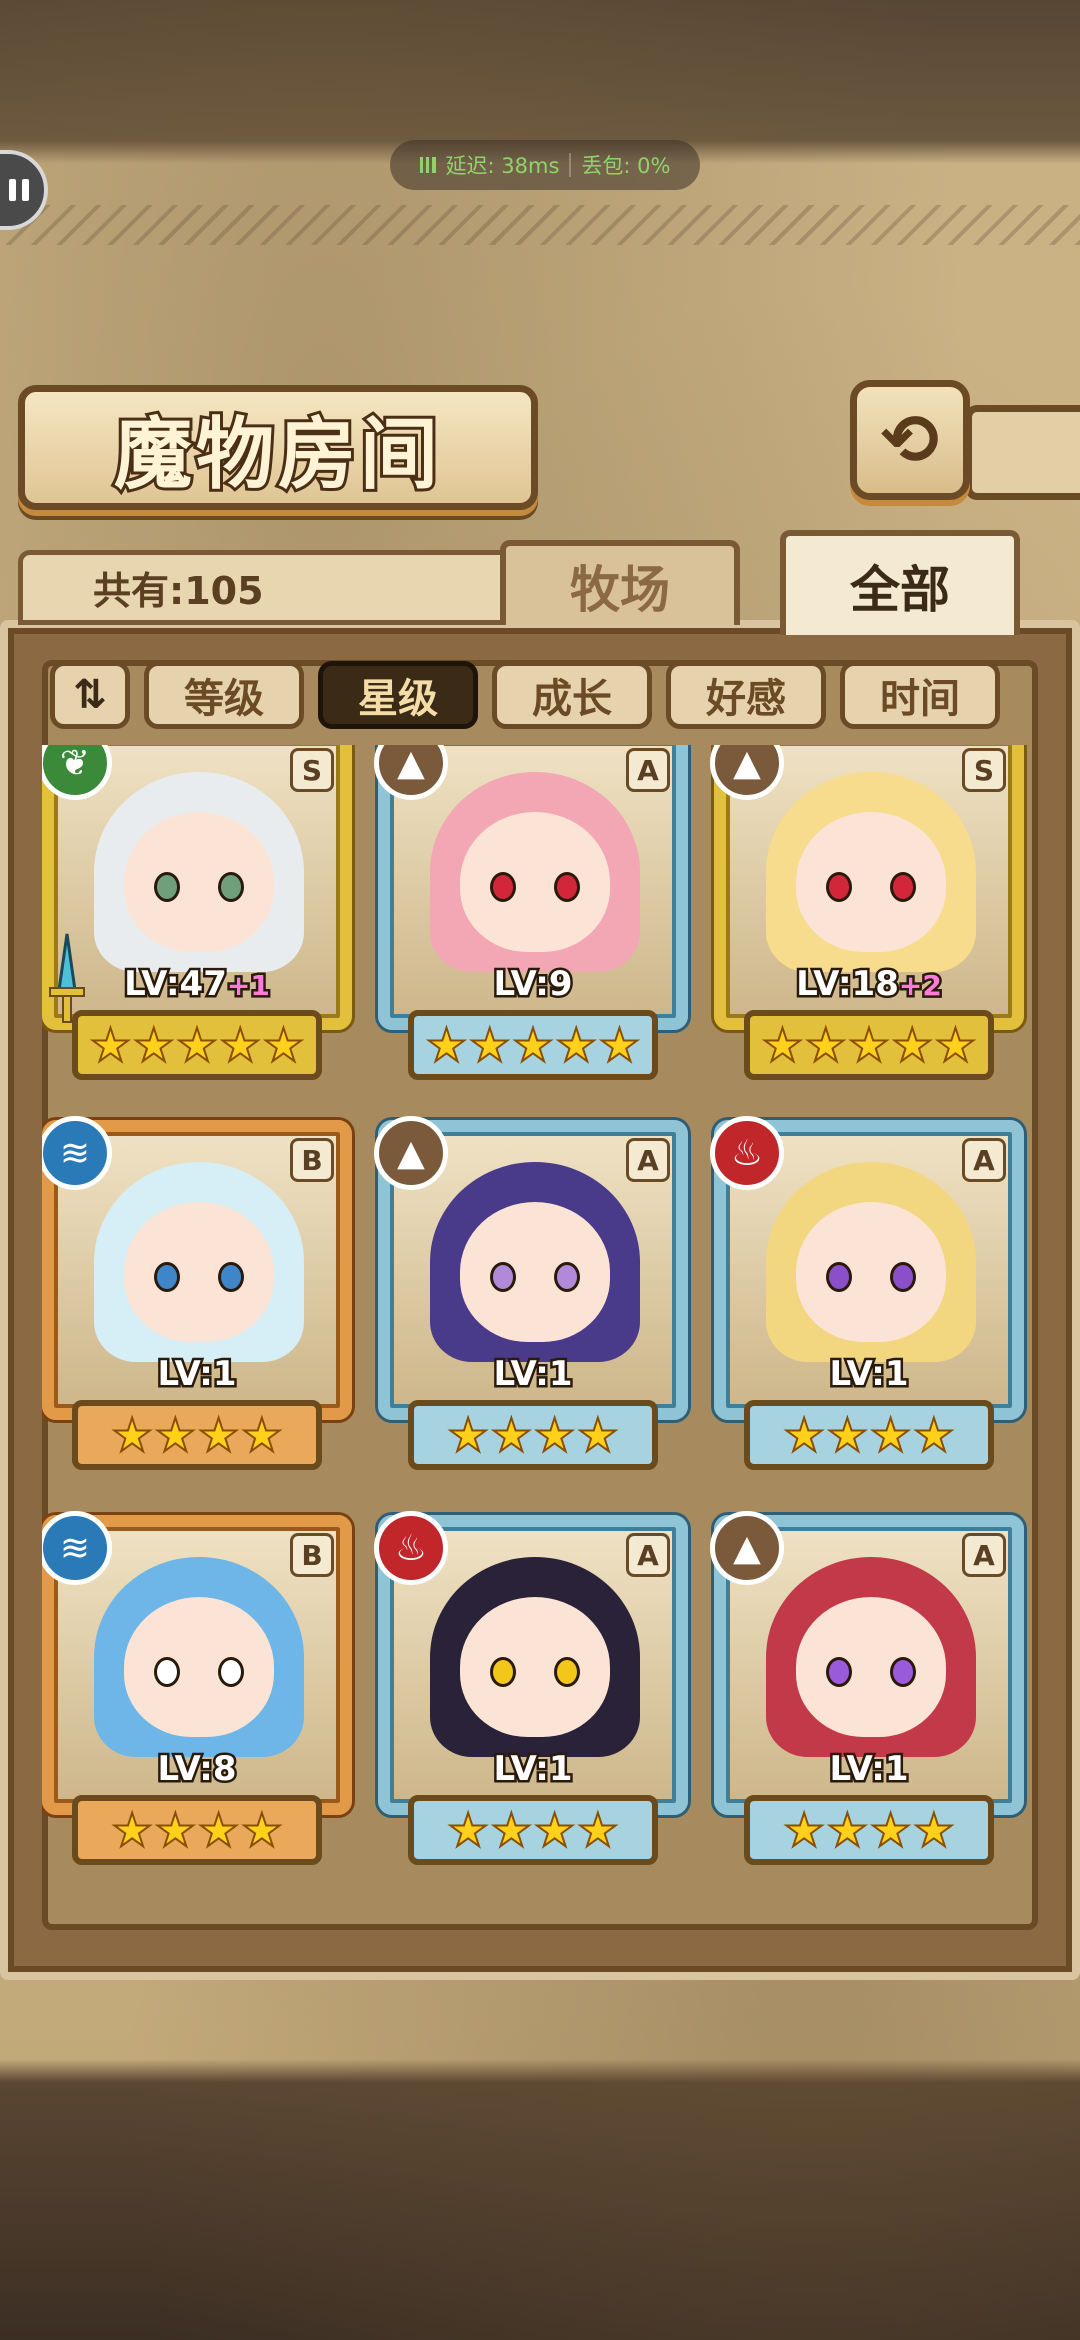  What do you see at coordinates (626, 166) in the screenshot?
I see `packet-loss-text: 丢包: 0%` at bounding box center [626, 166].